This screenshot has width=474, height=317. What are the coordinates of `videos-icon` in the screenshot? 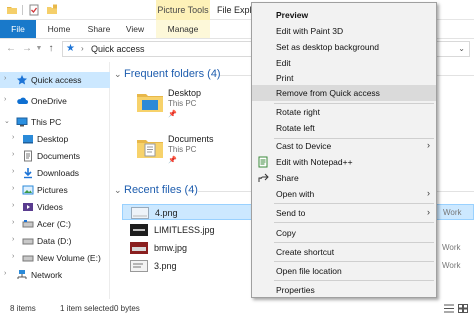 It's located at (28, 207).